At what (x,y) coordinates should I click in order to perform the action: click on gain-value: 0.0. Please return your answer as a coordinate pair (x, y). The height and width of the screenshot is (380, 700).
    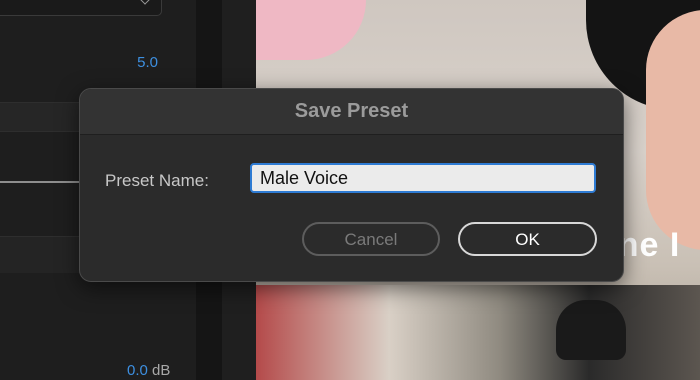
    Looking at the image, I should click on (137, 370).